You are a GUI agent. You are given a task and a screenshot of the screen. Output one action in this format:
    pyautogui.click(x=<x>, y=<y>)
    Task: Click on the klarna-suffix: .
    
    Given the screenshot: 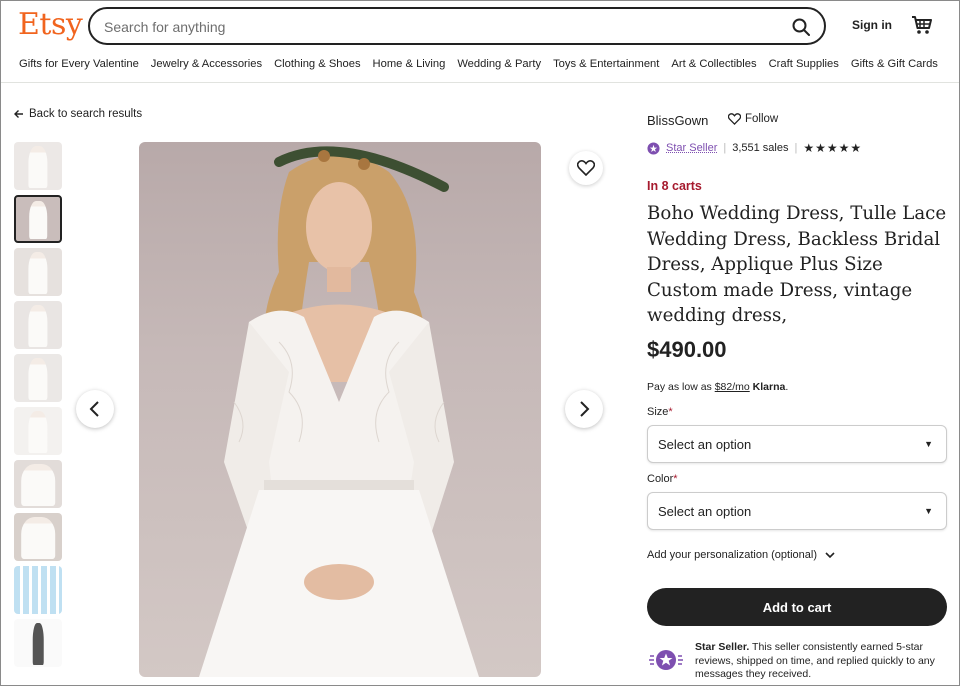 What is the action you would take?
    pyautogui.click(x=787, y=387)
    